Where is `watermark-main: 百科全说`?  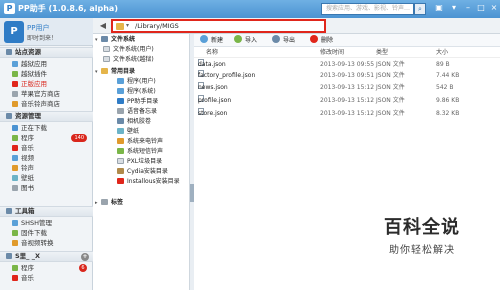
watermark-main: 百科全说 is located at coordinates (422, 227).